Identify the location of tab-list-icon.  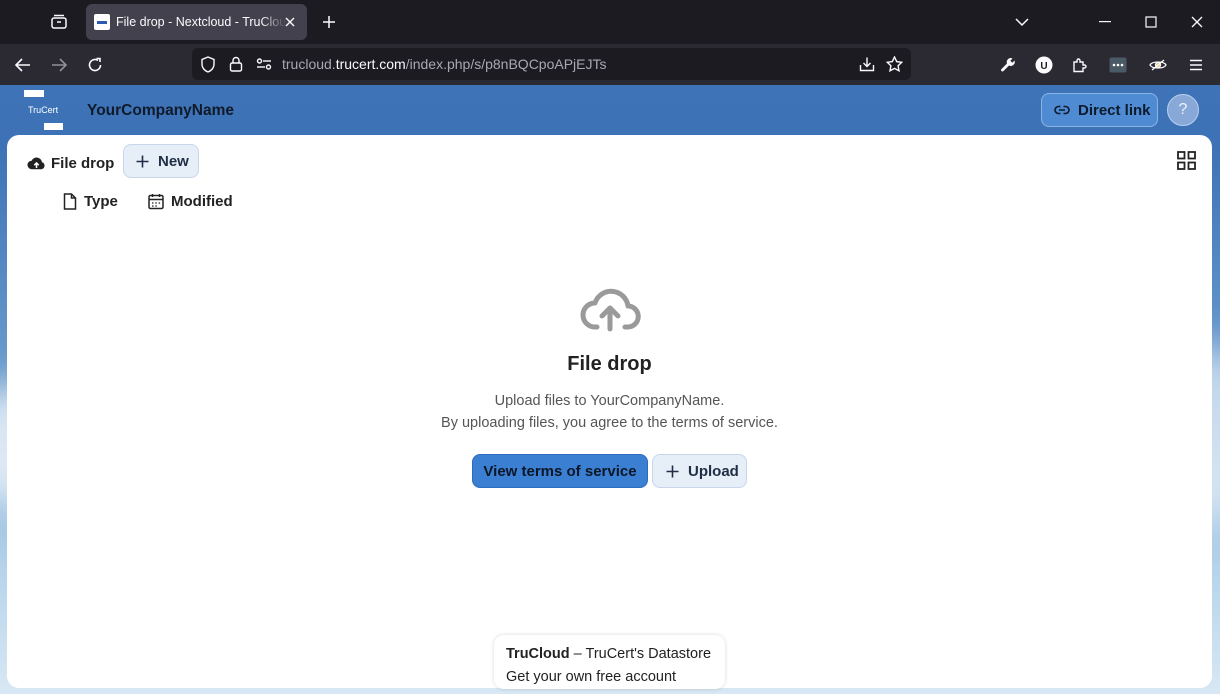
(59, 22).